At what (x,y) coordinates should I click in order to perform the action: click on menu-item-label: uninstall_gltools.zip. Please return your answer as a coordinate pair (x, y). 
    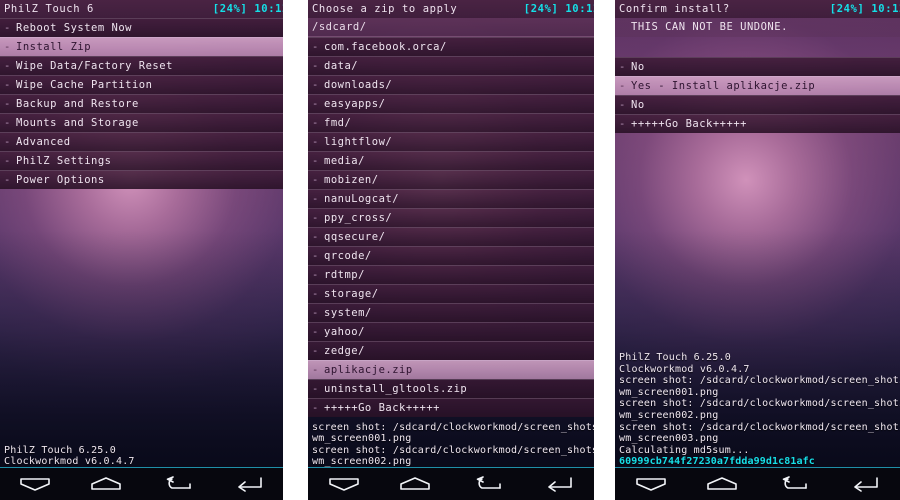
    Looking at the image, I should click on (396, 389).